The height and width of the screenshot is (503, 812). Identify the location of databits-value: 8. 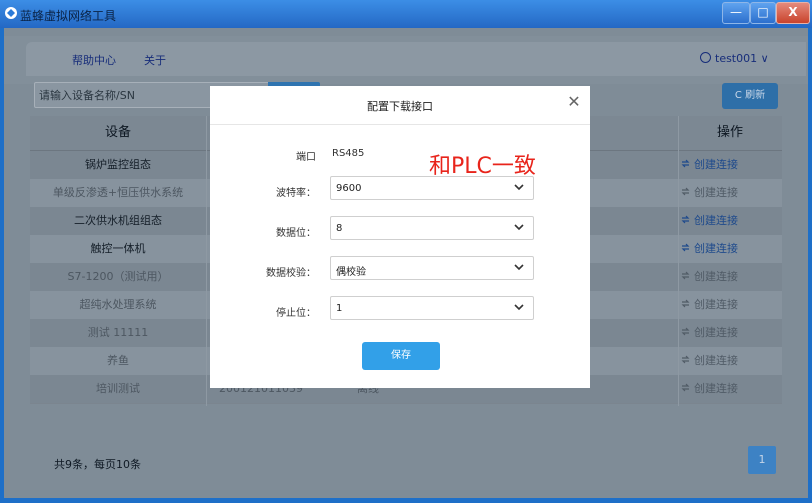
(339, 228).